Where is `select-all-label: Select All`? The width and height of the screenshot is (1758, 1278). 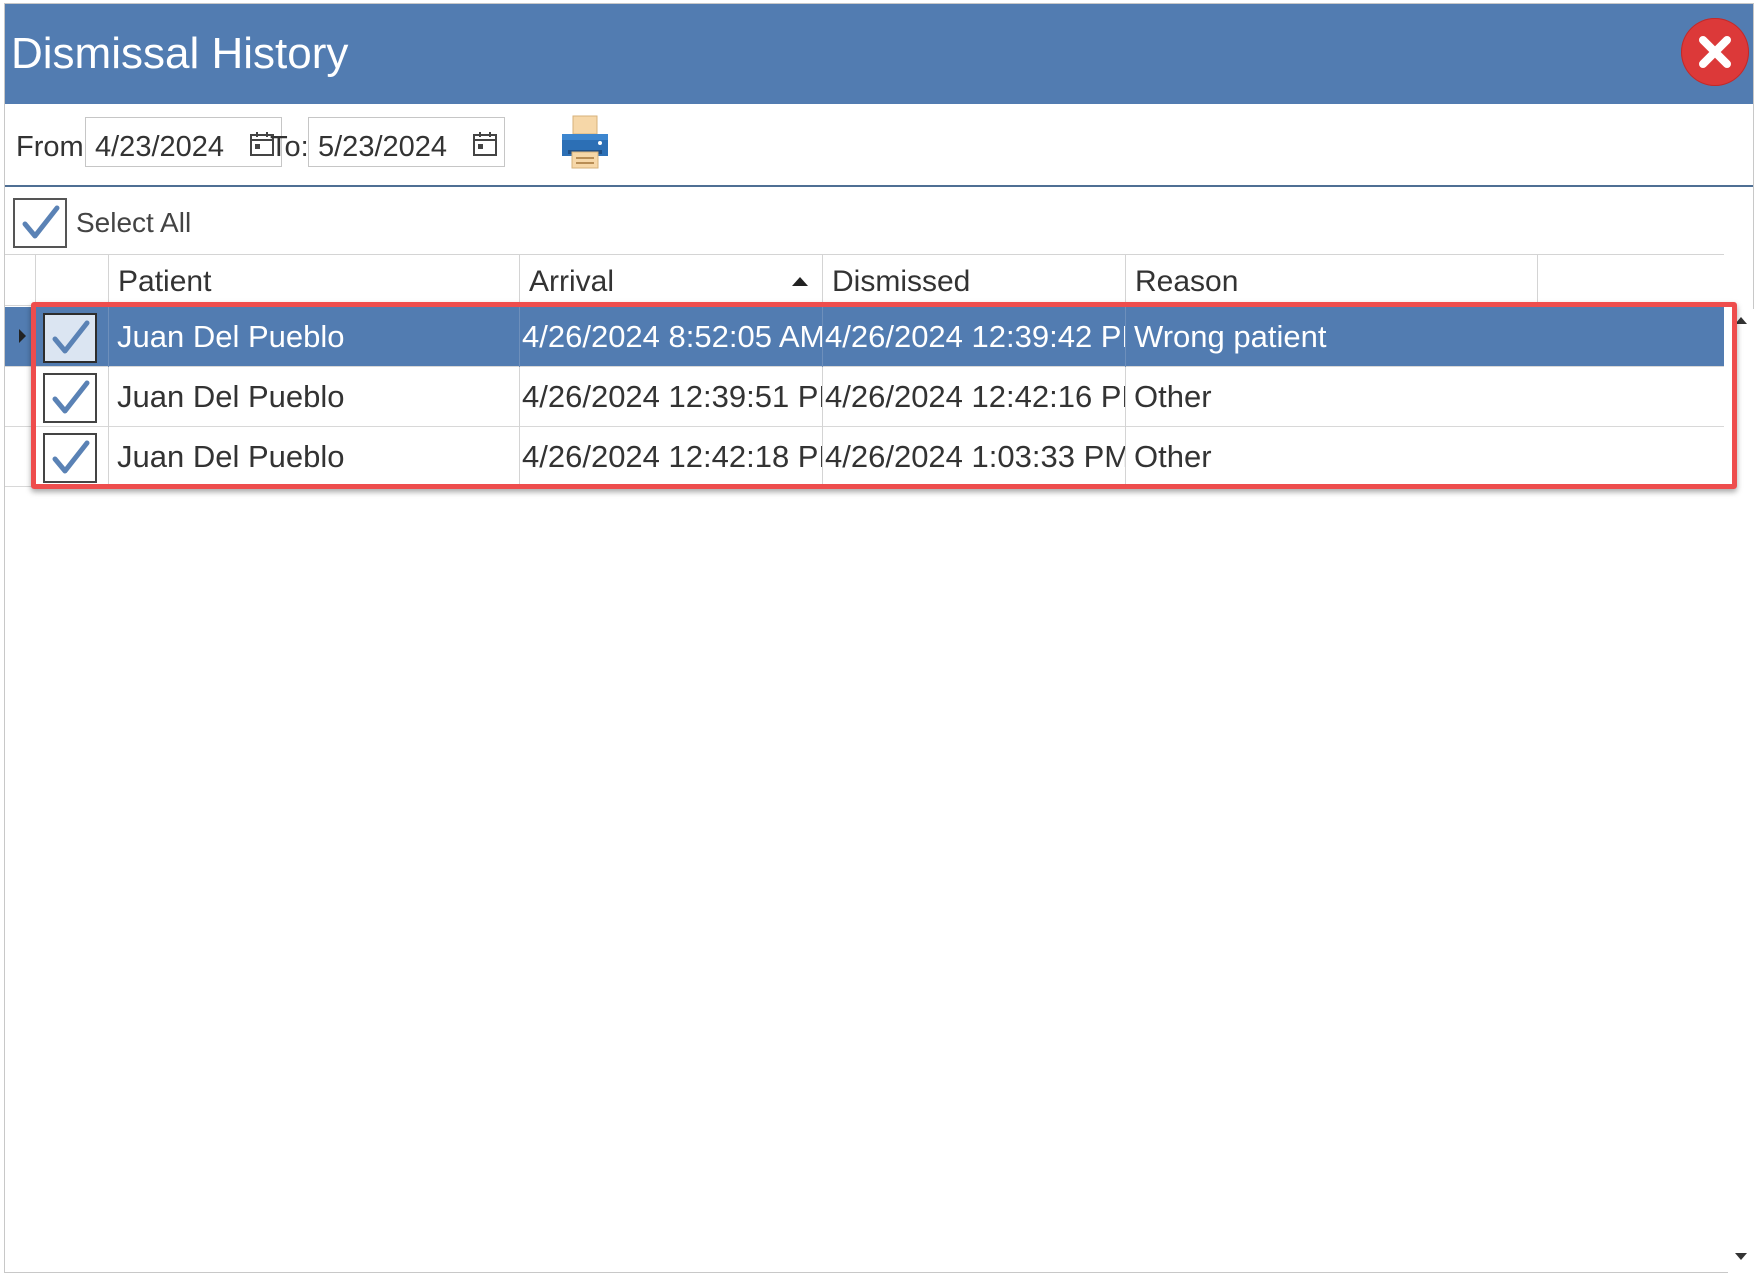 select-all-label: Select All is located at coordinates (133, 223).